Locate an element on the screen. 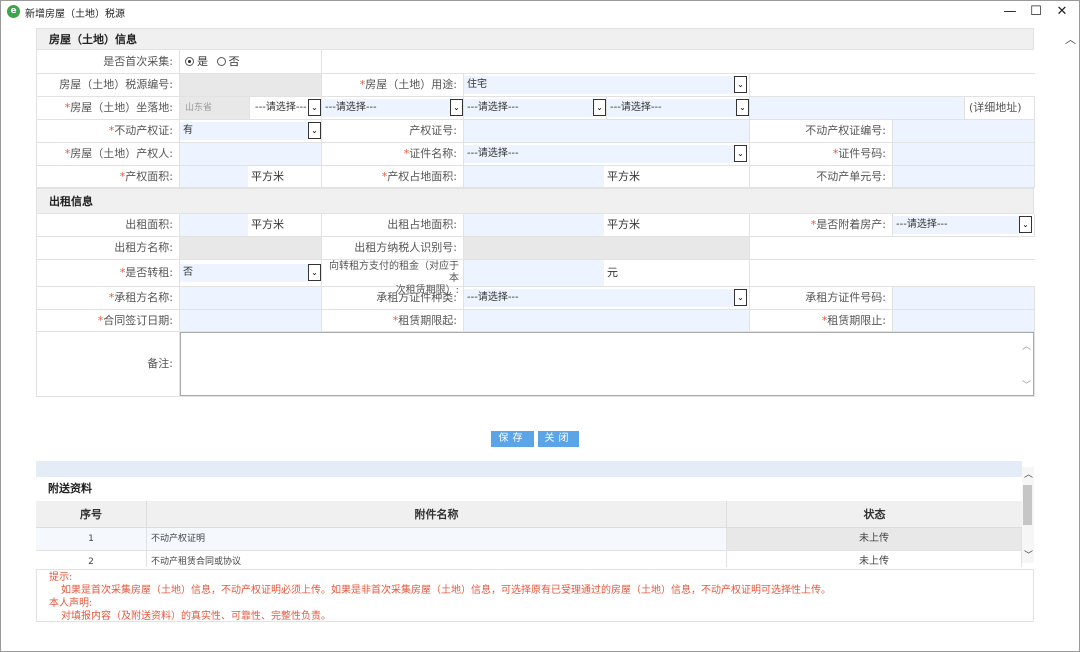 This screenshot has width=1080, height=652. lessee-name-input is located at coordinates (251, 298).